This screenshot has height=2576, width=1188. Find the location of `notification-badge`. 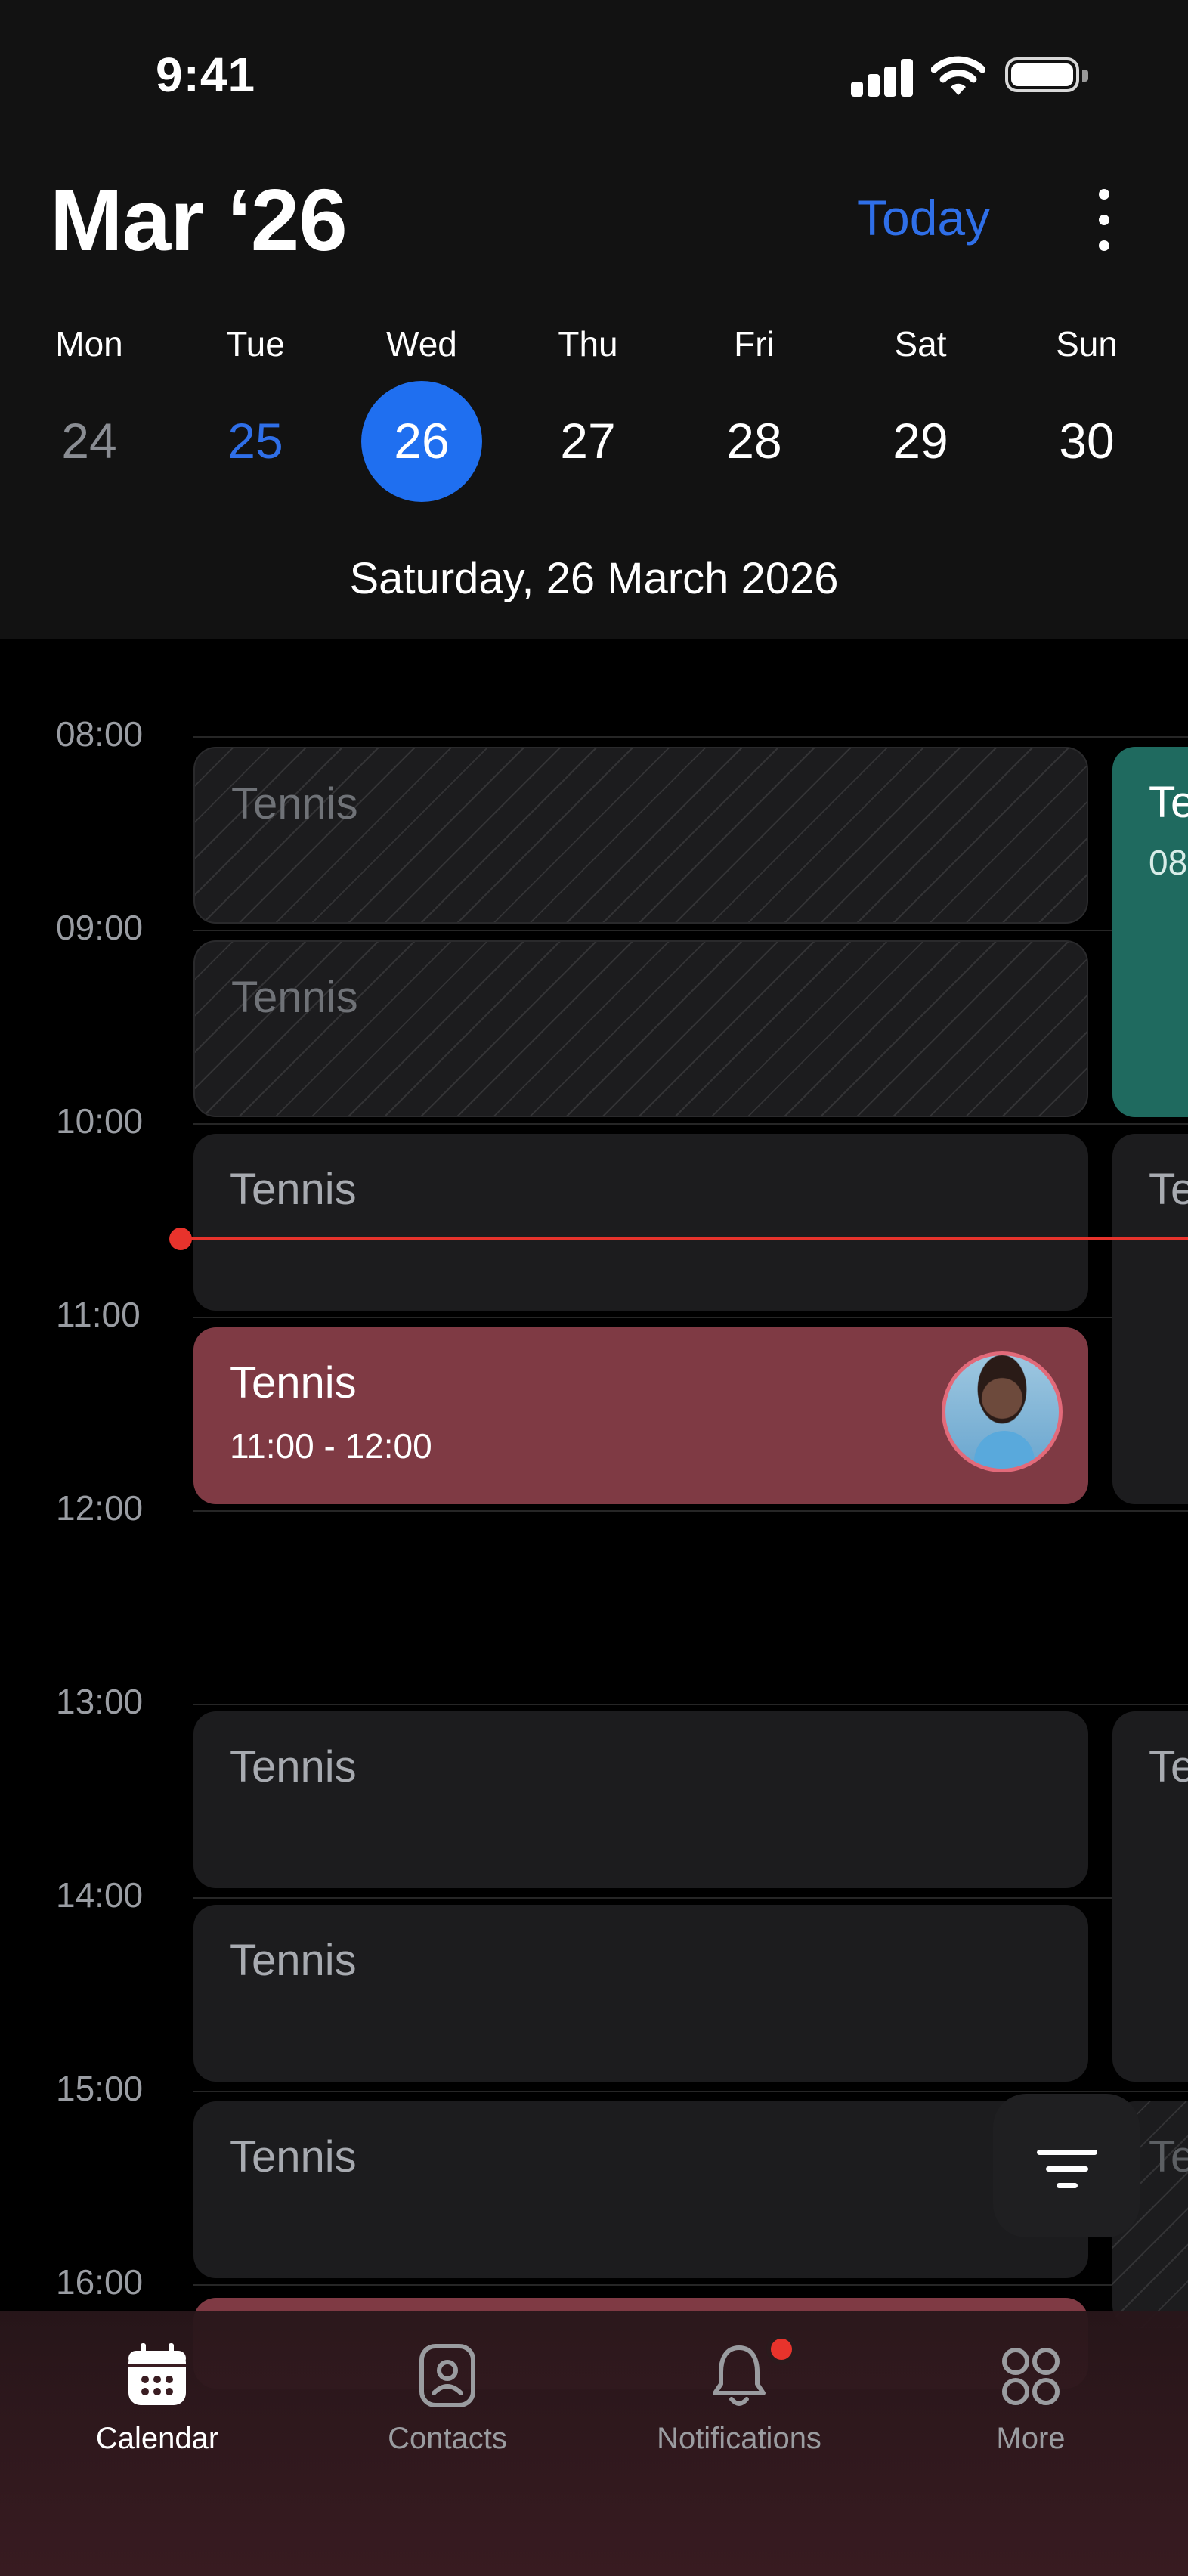

notification-badge is located at coordinates (782, 2349).